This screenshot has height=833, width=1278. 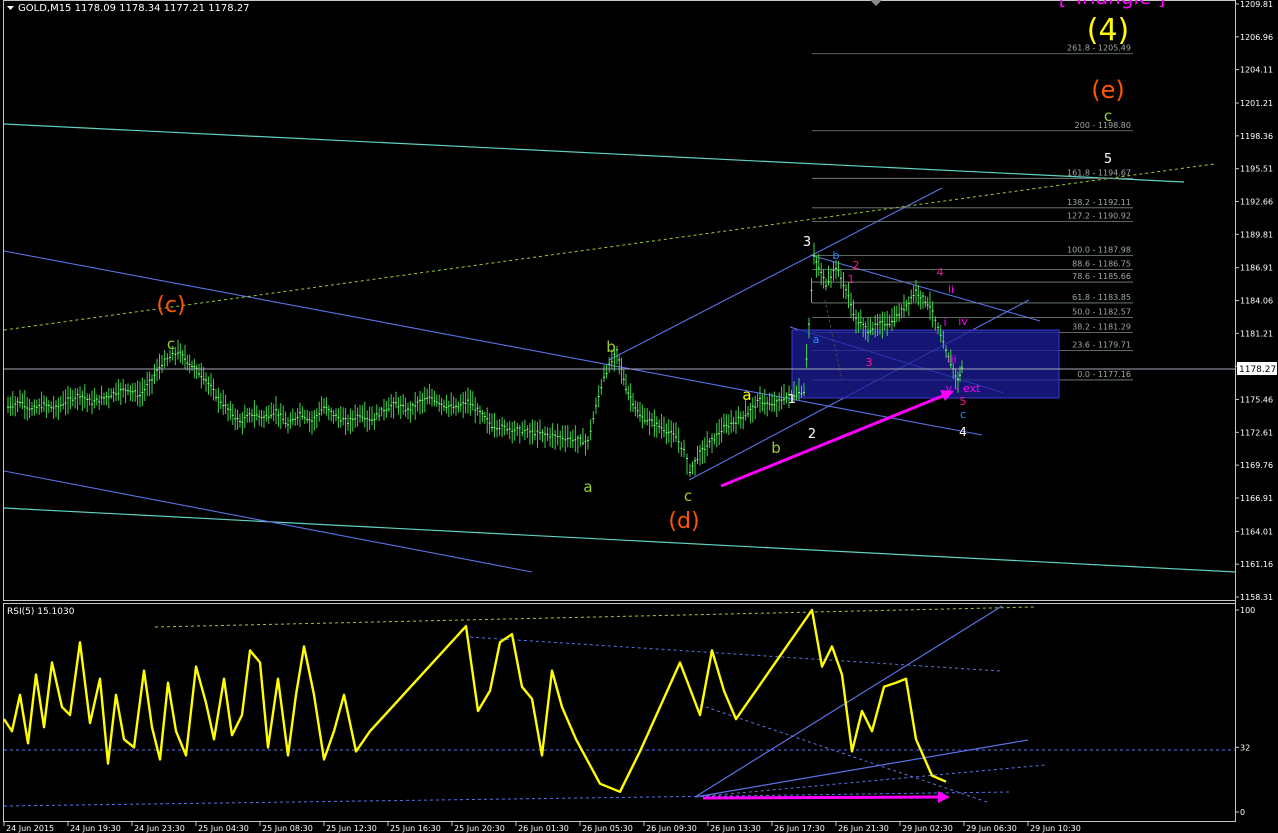 I want to click on dropdown-triangle-icon, so click(x=10, y=8).